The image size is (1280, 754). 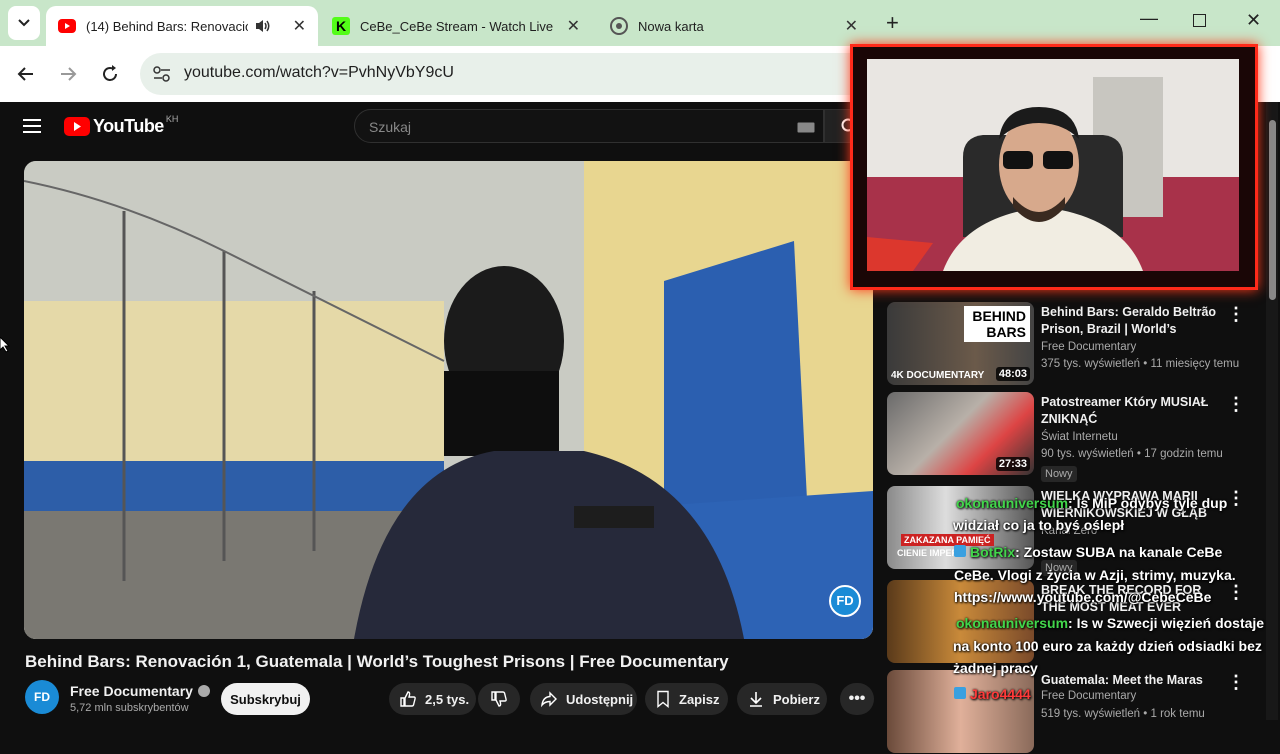 I want to click on verified-icon, so click(x=203, y=691).